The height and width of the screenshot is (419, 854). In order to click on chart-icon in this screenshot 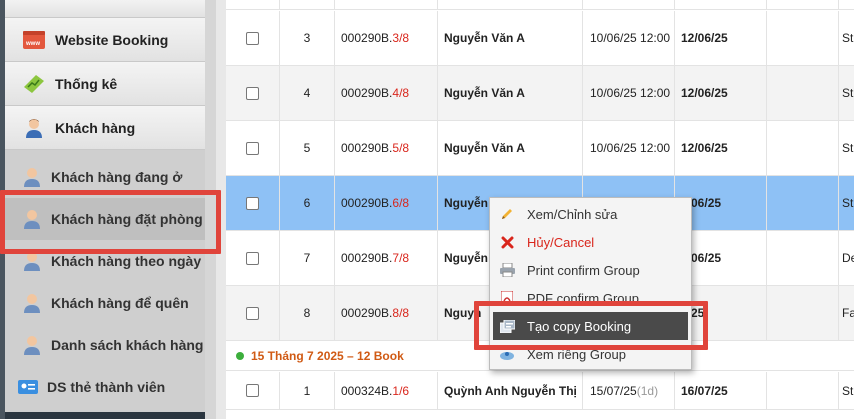, I will do `click(34, 84)`.